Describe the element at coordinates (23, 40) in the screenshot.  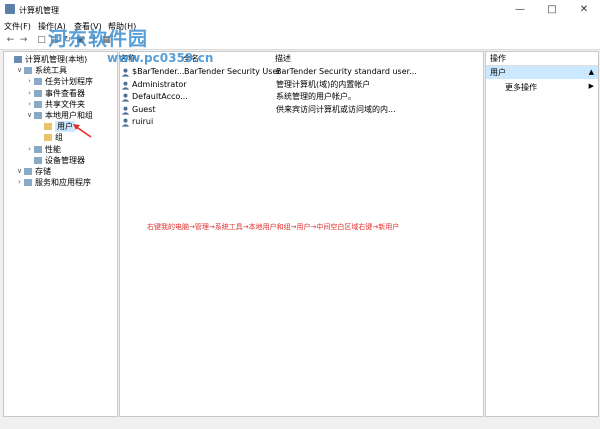
I see `forward-icon: →` at that location.